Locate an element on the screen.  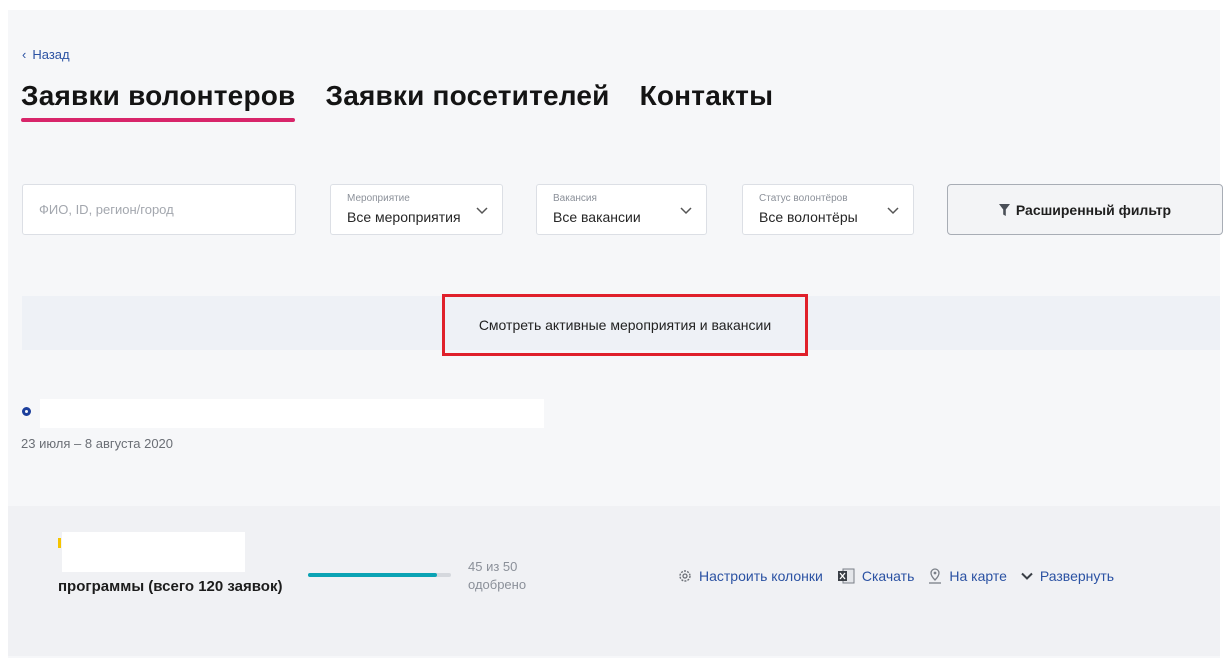
tab-volunteer-requests: Заявки волонтеров is located at coordinates (158, 101).